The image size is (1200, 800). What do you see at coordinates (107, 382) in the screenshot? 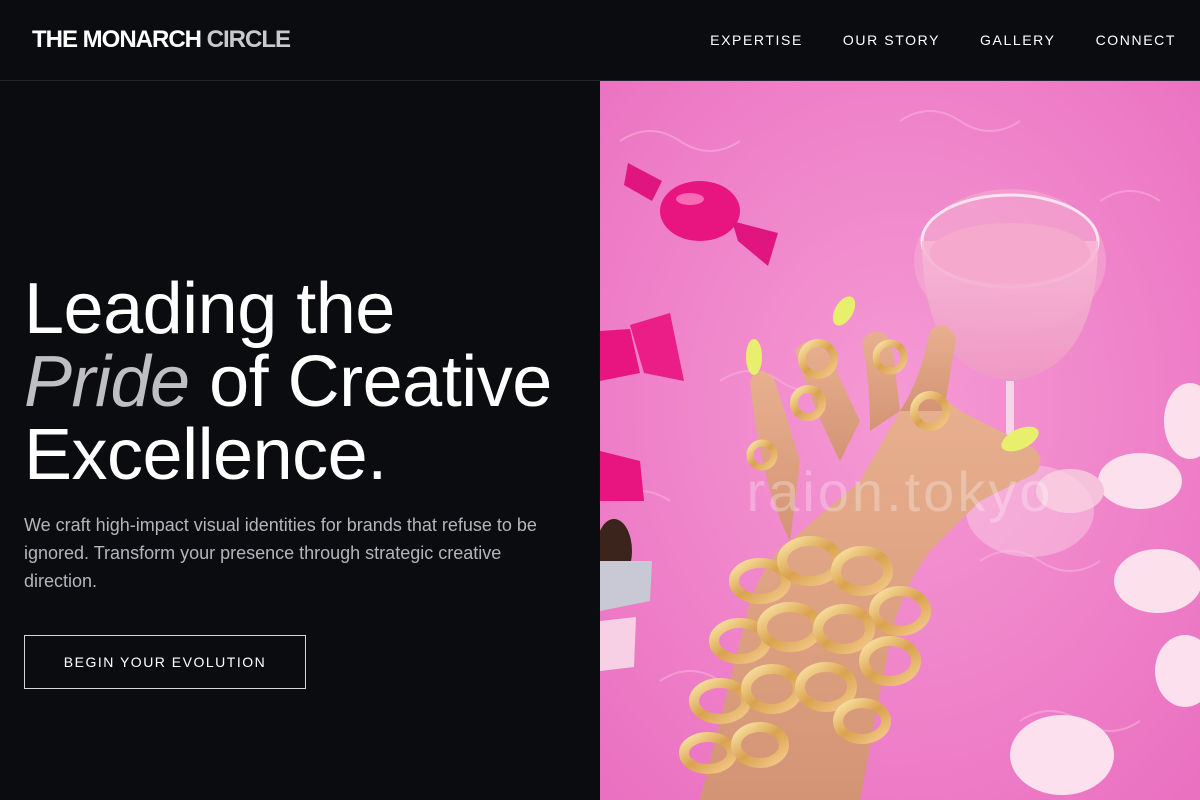
I see `headline-emphasis: Pride` at bounding box center [107, 382].